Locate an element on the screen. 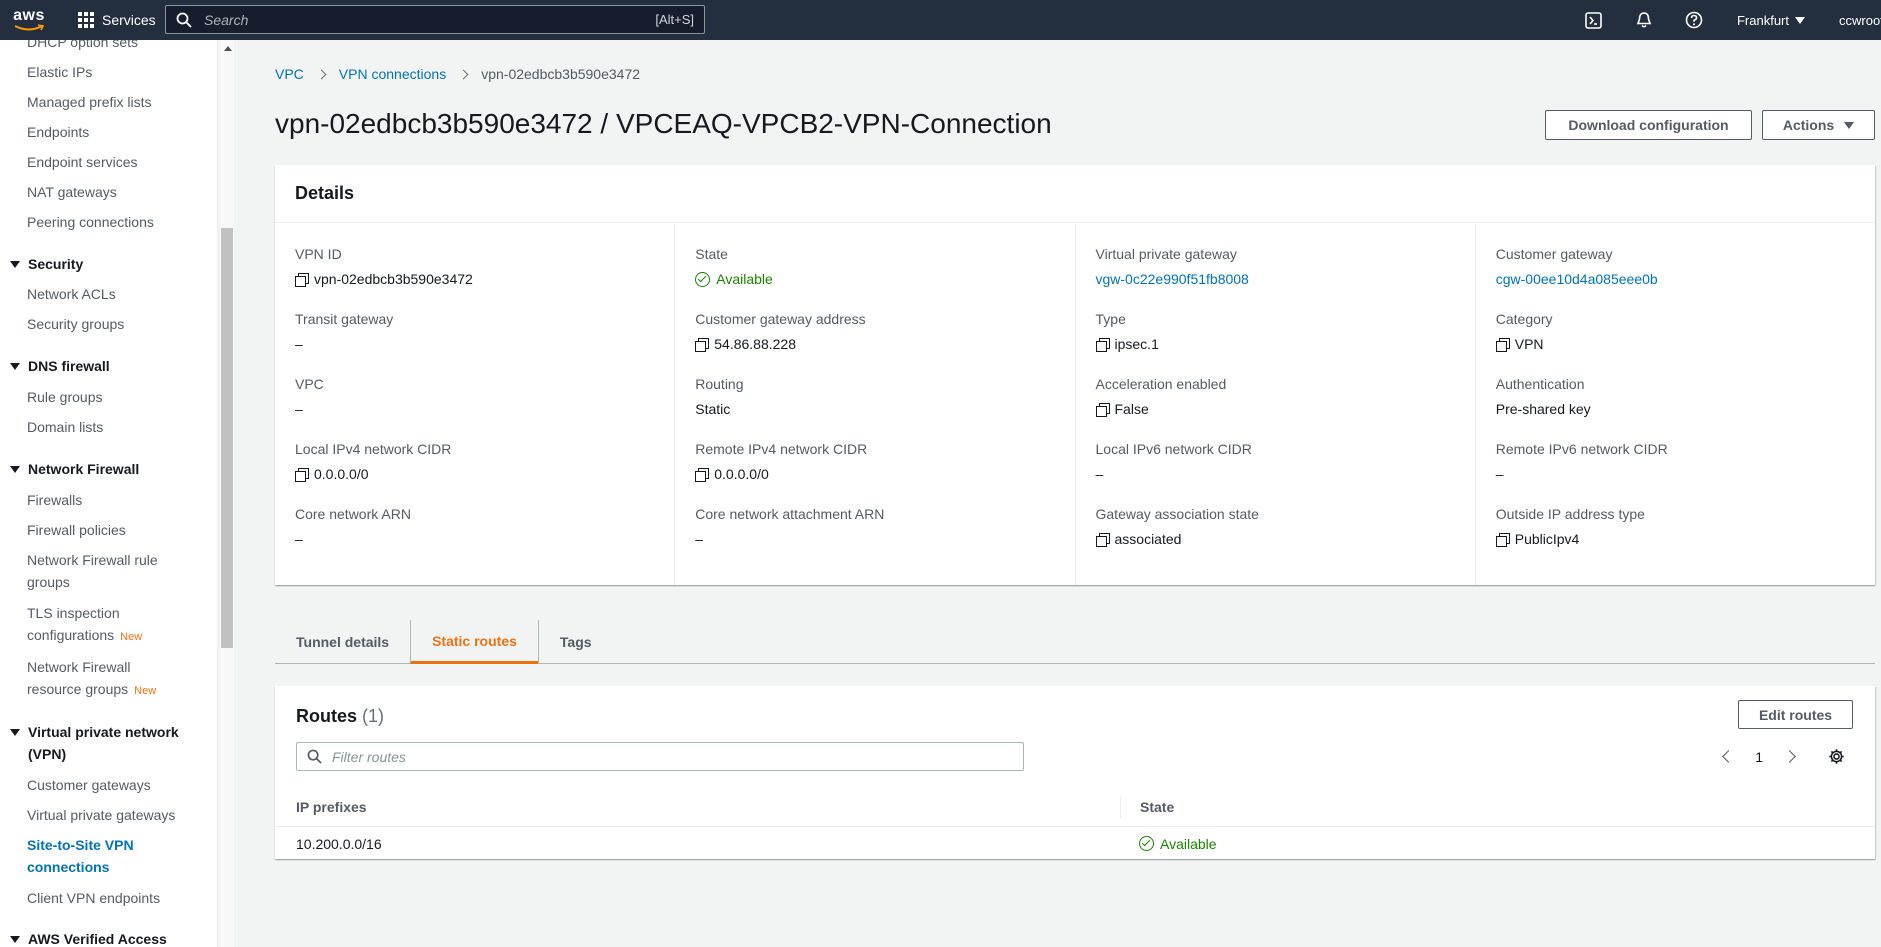 The height and width of the screenshot is (947, 1881). breadcrumb-current: vpn-02edbcb3b590e3472 is located at coordinates (561, 74).